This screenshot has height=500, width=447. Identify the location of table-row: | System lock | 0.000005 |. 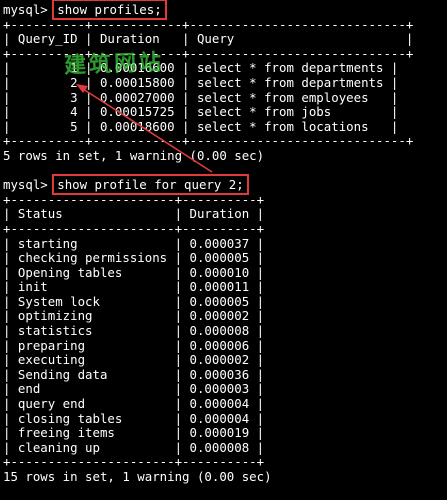
(134, 301).